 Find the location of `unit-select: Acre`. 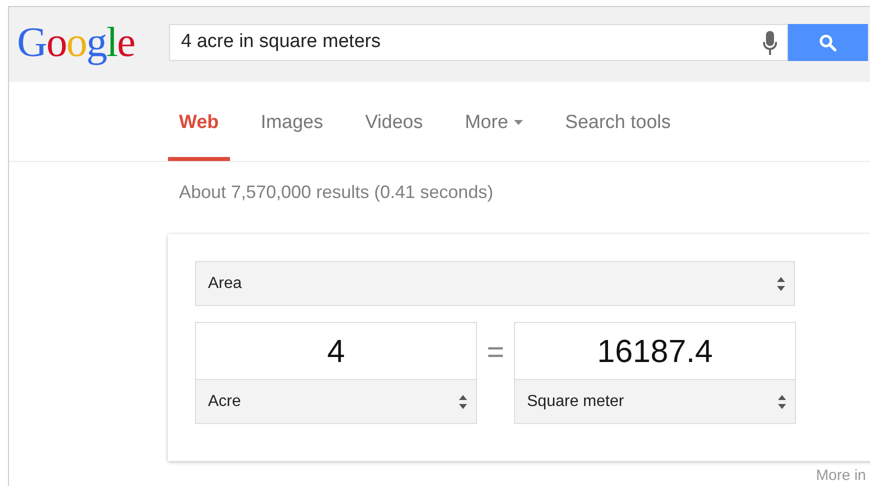

unit-select: Acre is located at coordinates (336, 402).